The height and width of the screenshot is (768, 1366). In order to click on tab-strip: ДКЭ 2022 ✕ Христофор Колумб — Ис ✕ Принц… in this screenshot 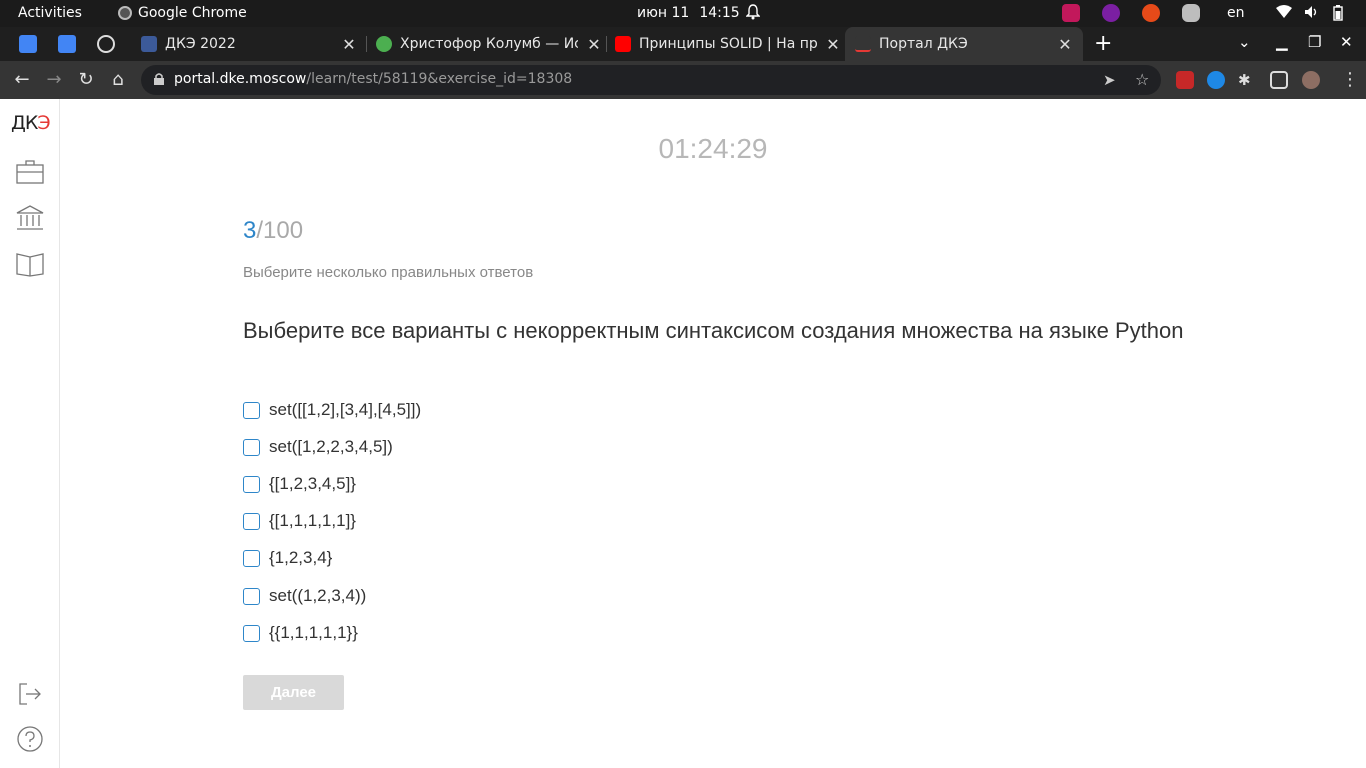, I will do `click(683, 44)`.